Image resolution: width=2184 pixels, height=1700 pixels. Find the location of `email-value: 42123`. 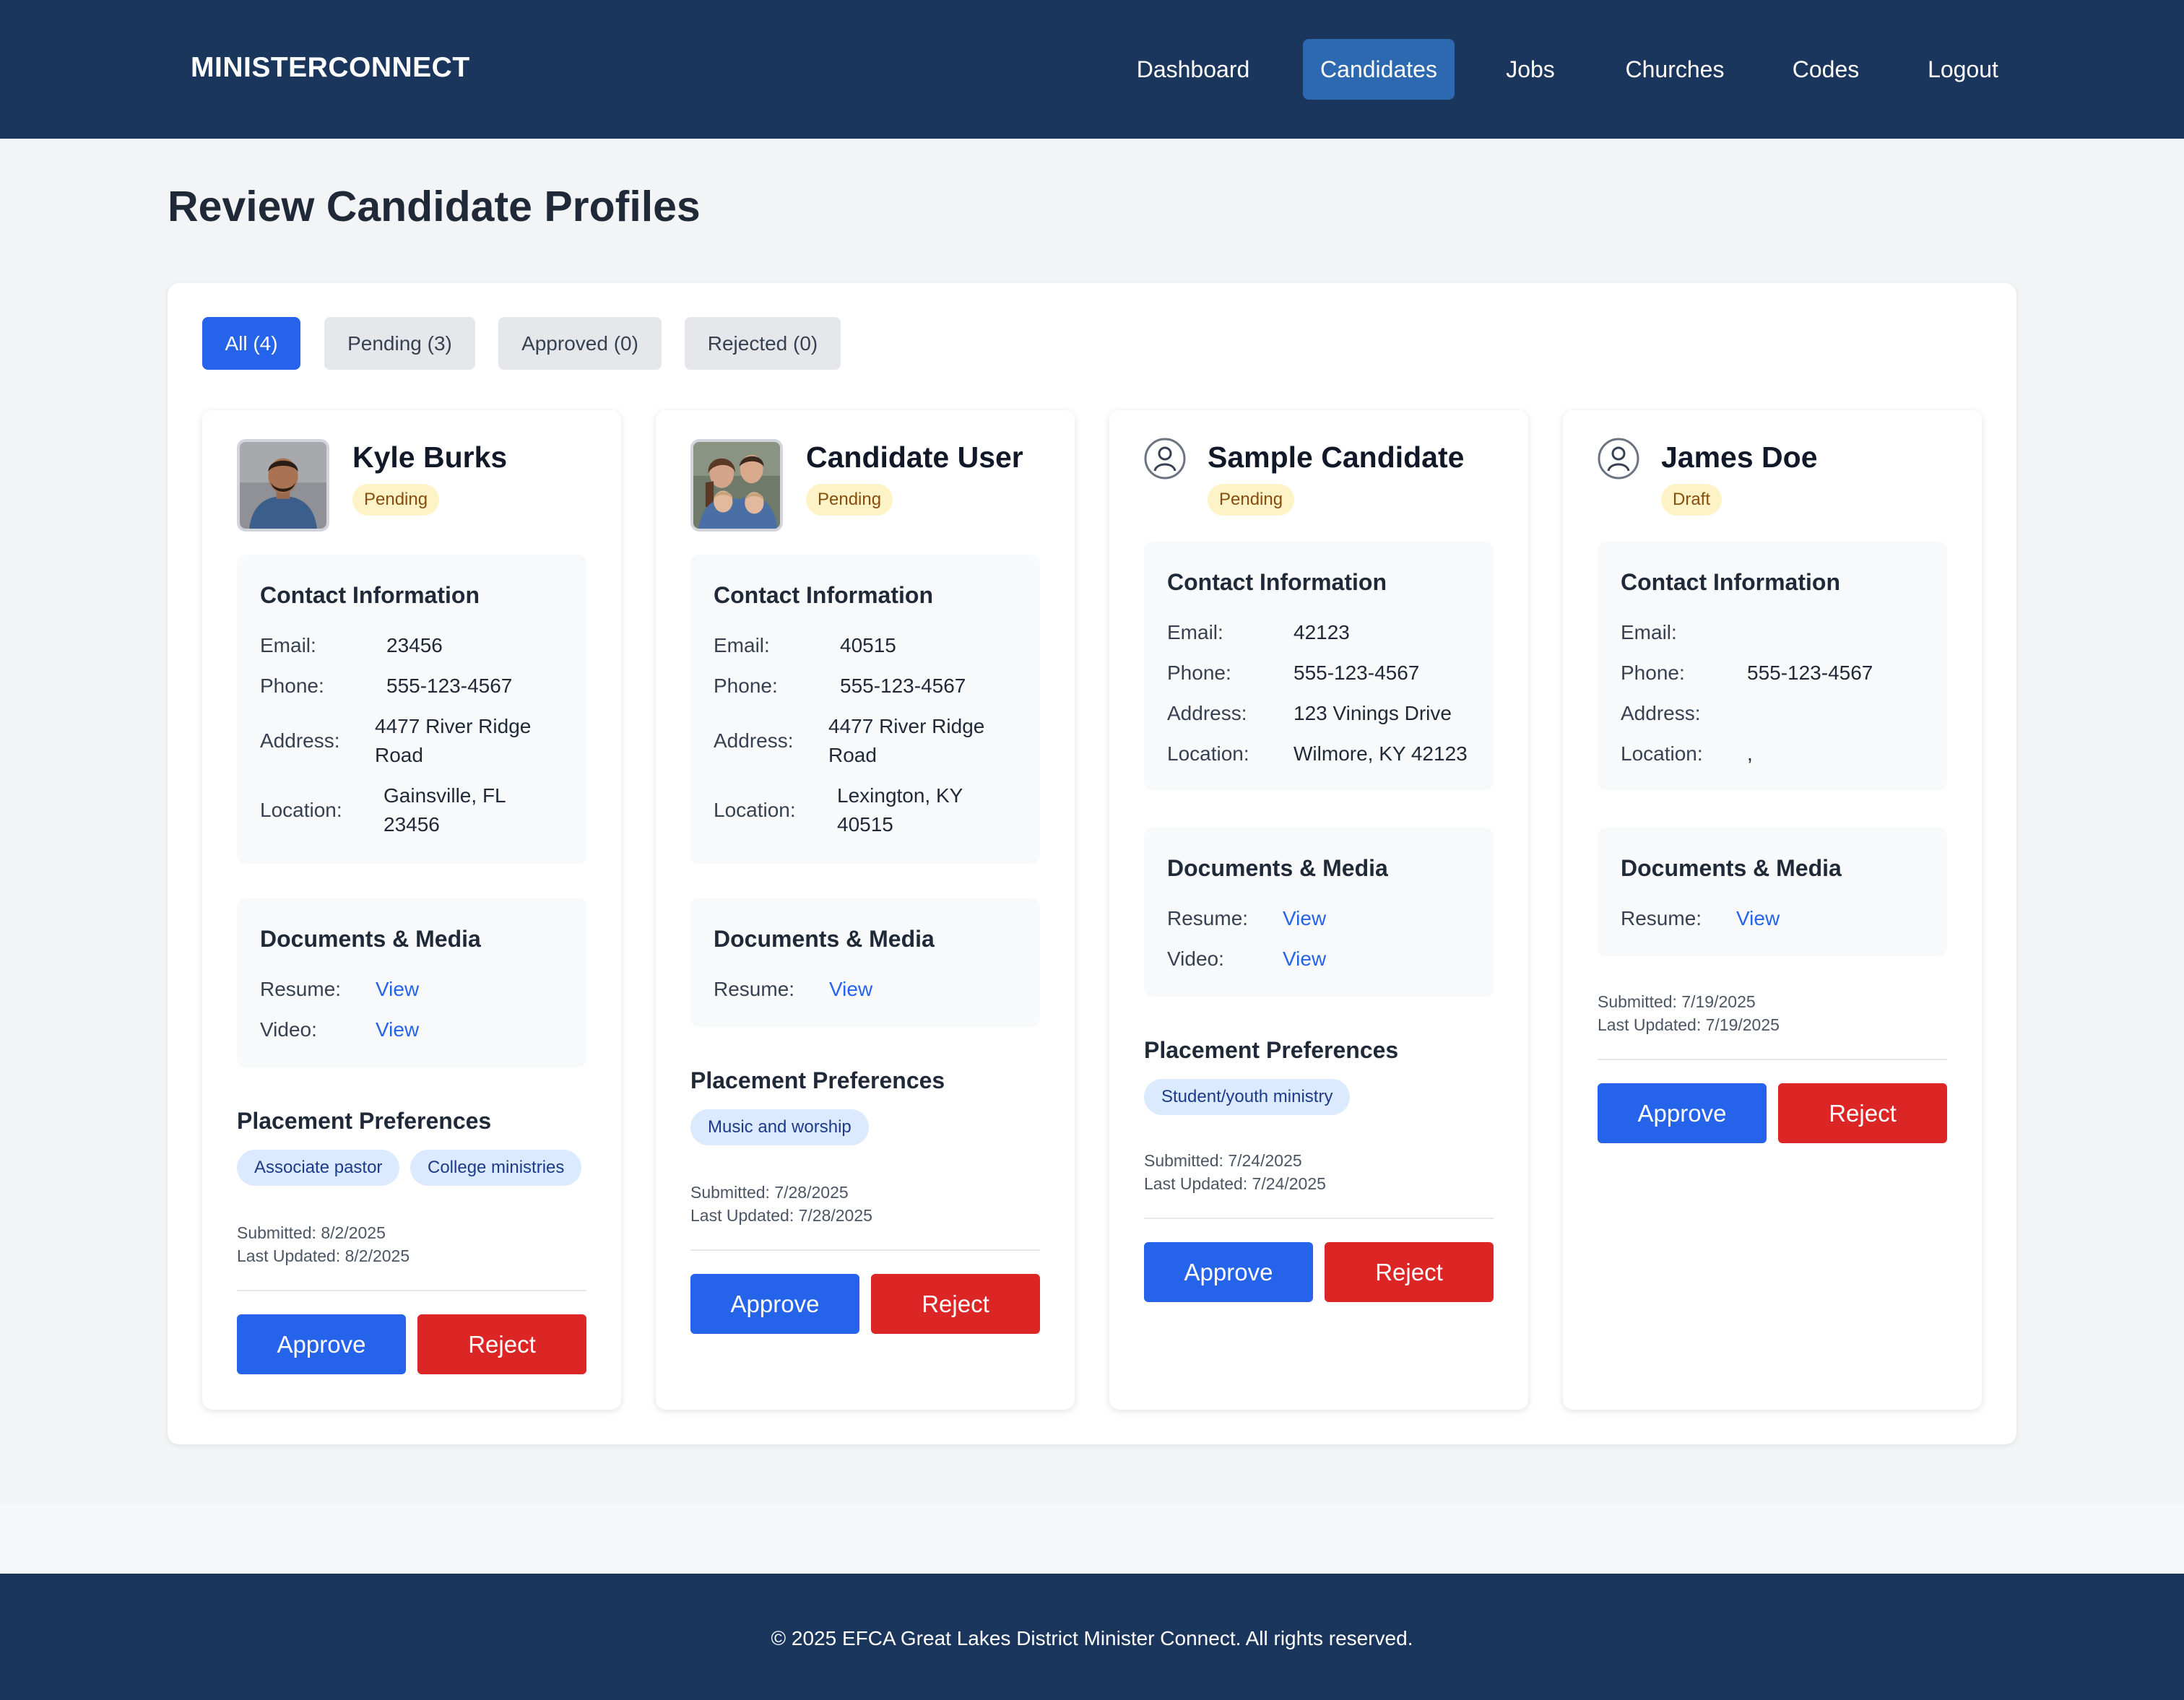

email-value: 42123 is located at coordinates (1322, 632).